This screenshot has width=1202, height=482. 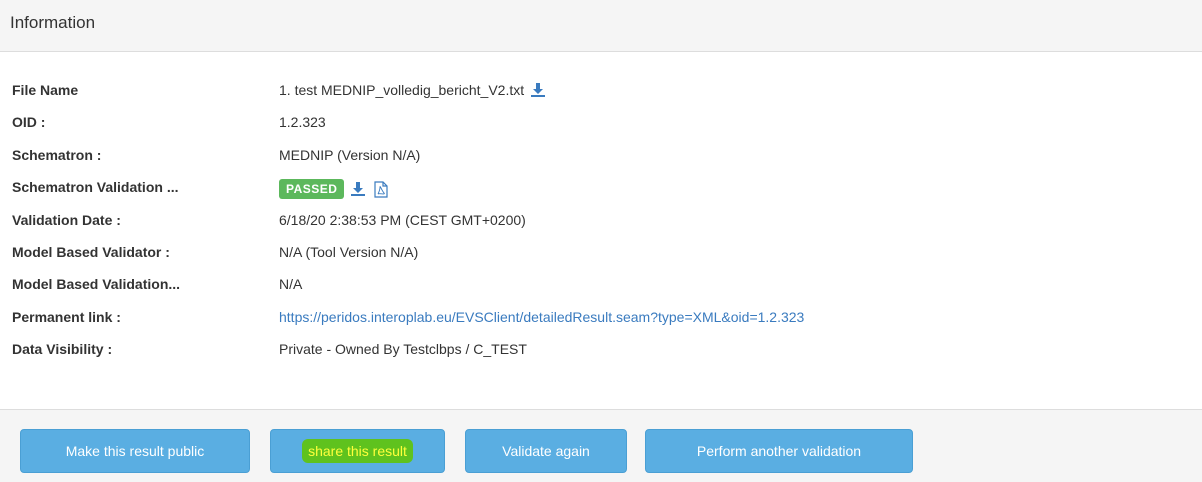 I want to click on pdf-icon, so click(x=381, y=189).